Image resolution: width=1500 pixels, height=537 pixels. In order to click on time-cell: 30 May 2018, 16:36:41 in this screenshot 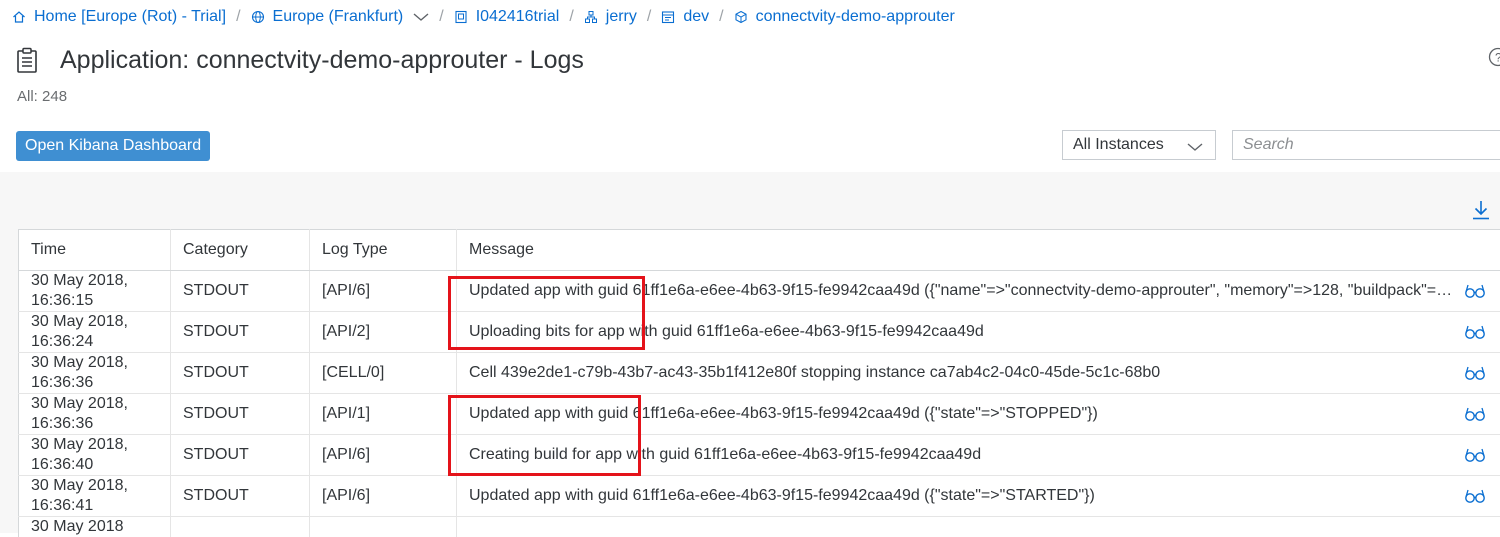, I will do `click(95, 496)`.